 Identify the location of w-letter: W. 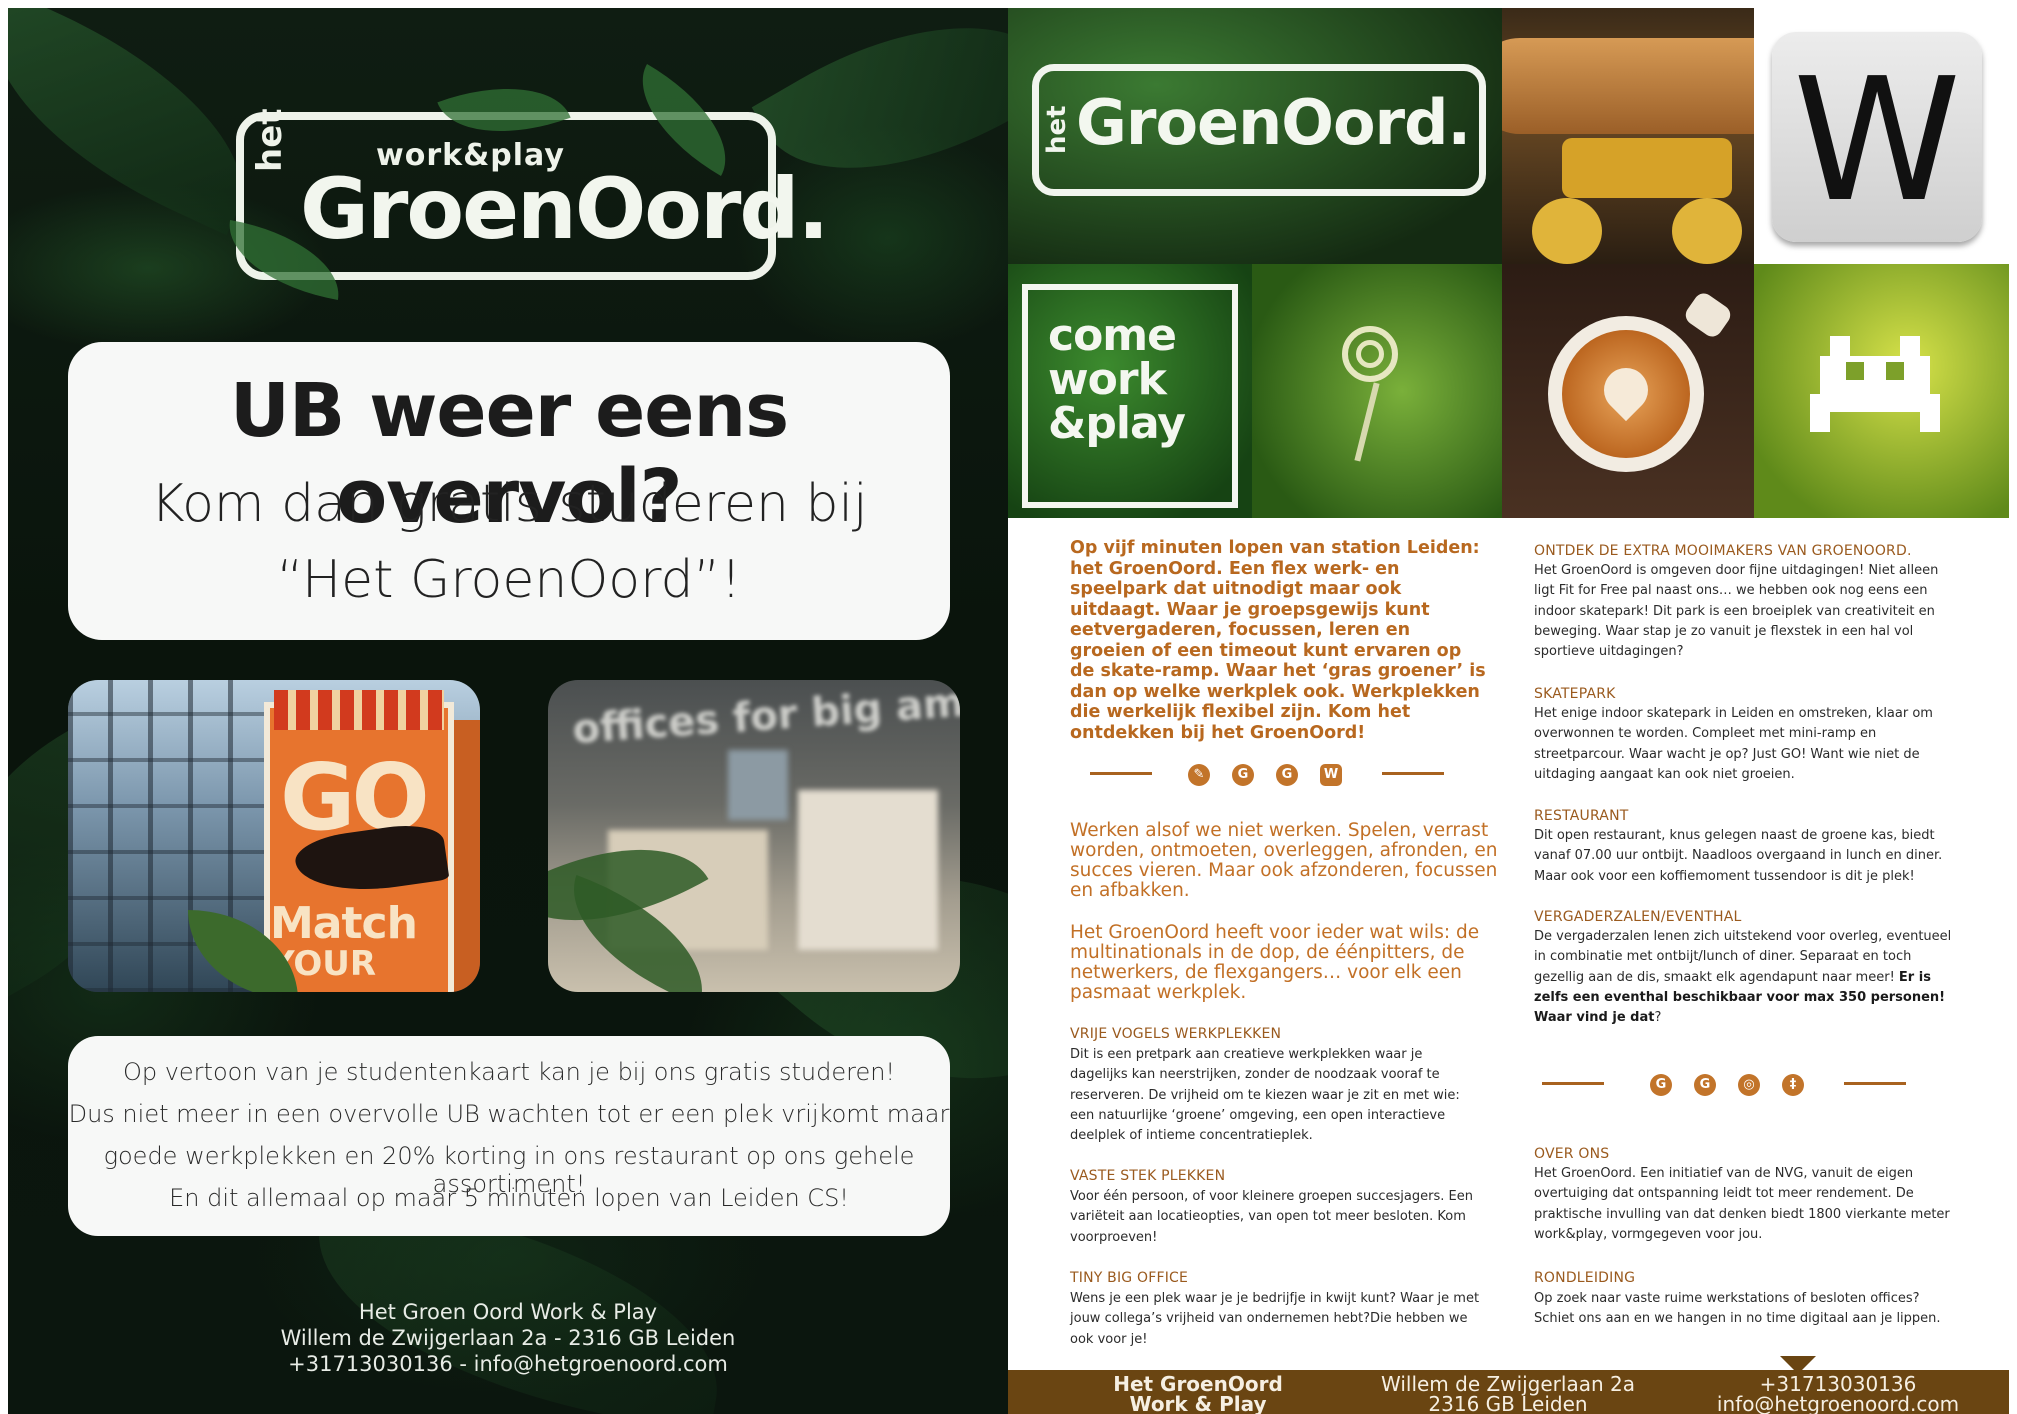
(1877, 141).